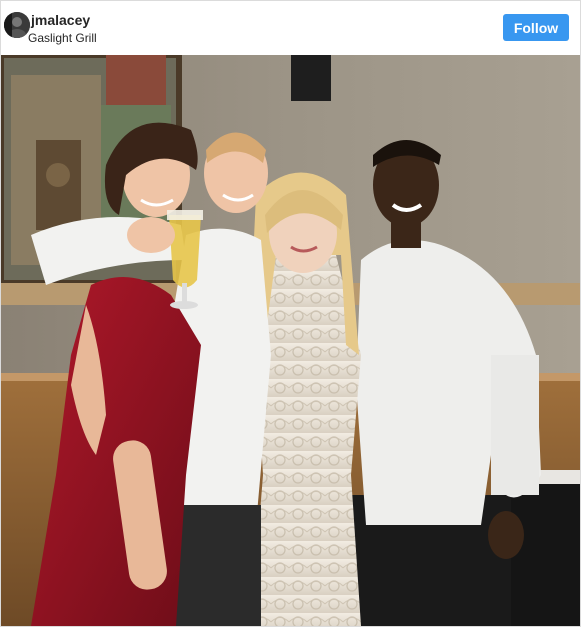  I want to click on location-link: Gaslight Grill, so click(62, 38).